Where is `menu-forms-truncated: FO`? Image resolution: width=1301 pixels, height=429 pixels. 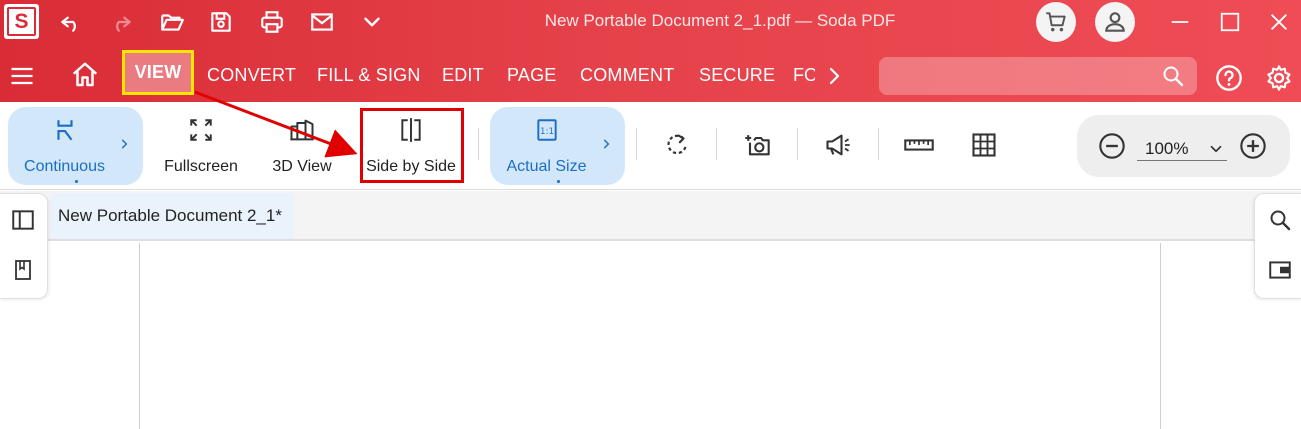 menu-forms-truncated: FO is located at coordinates (804, 76).